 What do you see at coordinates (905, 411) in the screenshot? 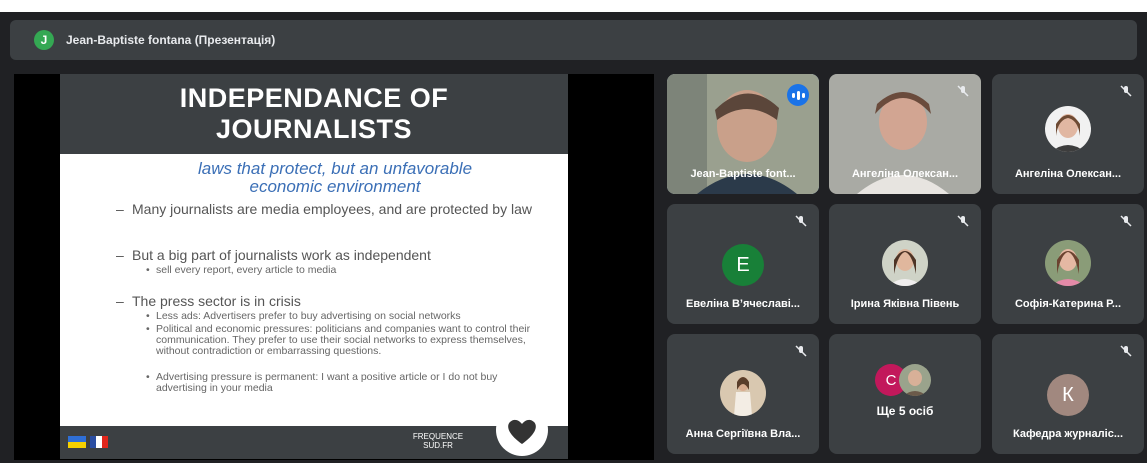
I see `more-participants-label: Ще 5 осіб` at bounding box center [905, 411].